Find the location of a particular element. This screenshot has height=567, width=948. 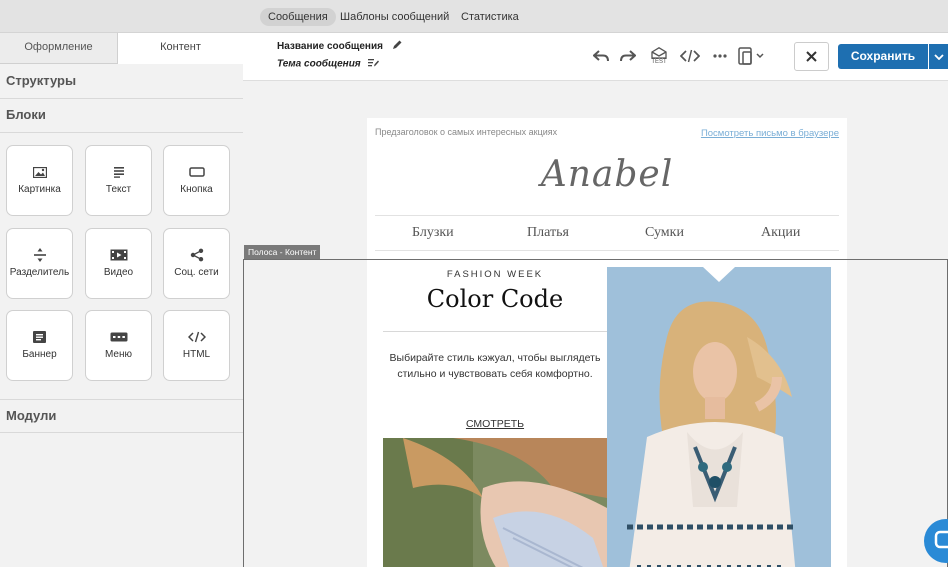

block-video-label: Видео is located at coordinates (118, 272).